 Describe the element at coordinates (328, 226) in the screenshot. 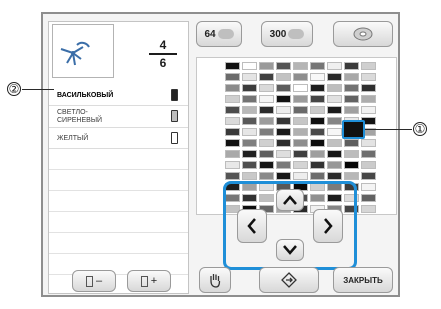

I see `scroll-right-button` at that location.